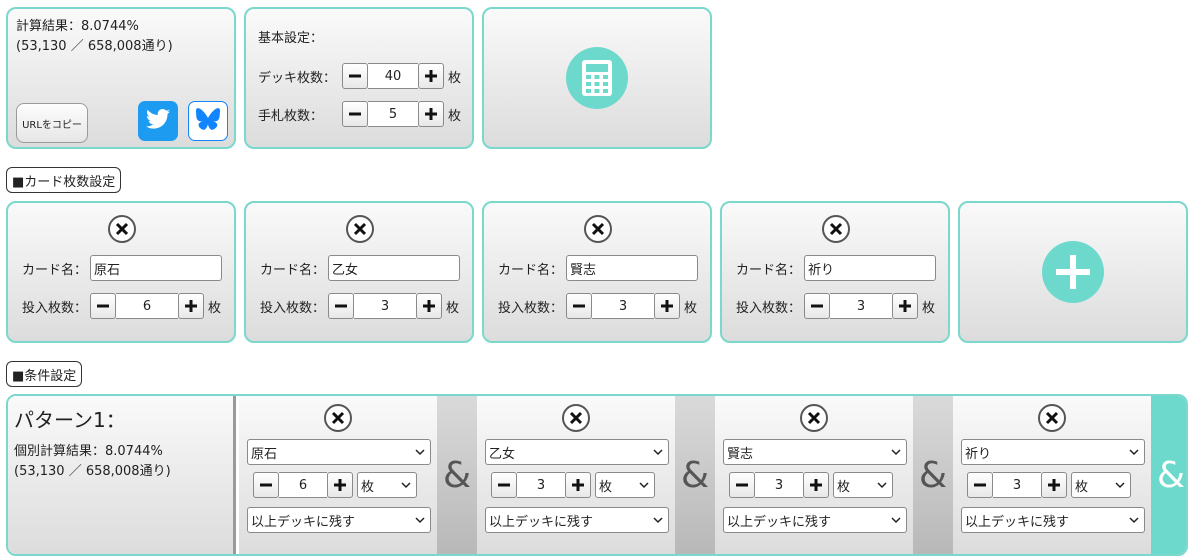 The height and width of the screenshot is (558, 1200). Describe the element at coordinates (502, 454) in the screenshot. I see `condition-card-value: 乙女` at that location.